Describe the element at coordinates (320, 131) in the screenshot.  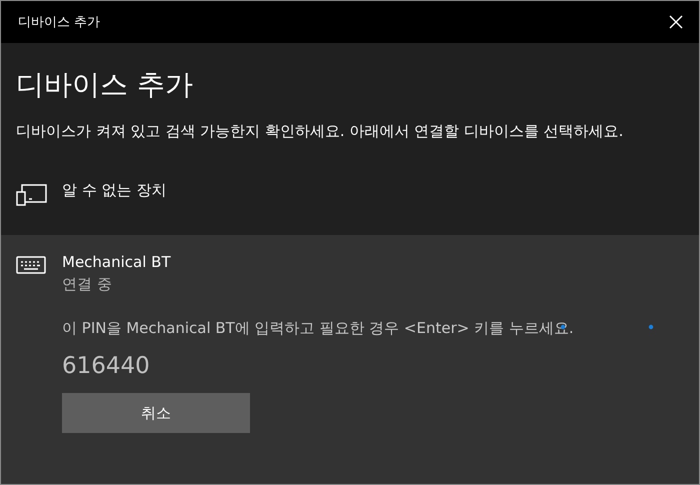
I see `description-text: 디바이스가 켜져 있고 검색 가능한지 확인하세요. 아래에서 연결할 디바이스를 선택하세요.` at that location.